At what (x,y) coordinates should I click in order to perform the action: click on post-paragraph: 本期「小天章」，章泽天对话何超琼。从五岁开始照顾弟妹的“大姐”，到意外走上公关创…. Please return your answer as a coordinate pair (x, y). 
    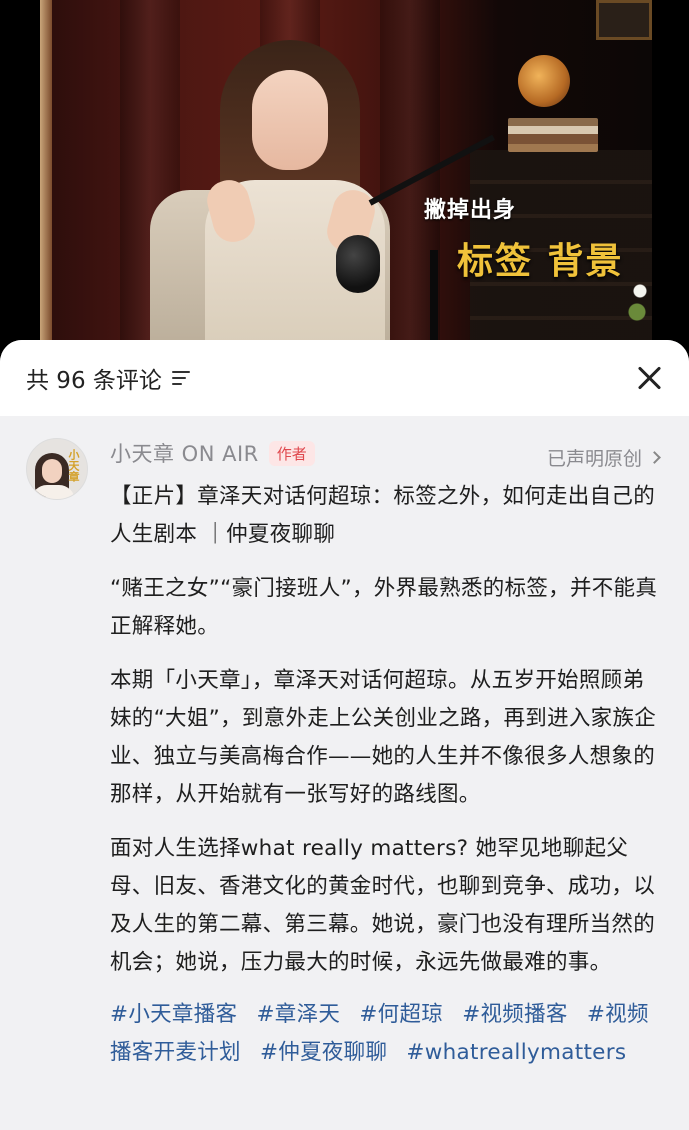
    Looking at the image, I should click on (383, 737).